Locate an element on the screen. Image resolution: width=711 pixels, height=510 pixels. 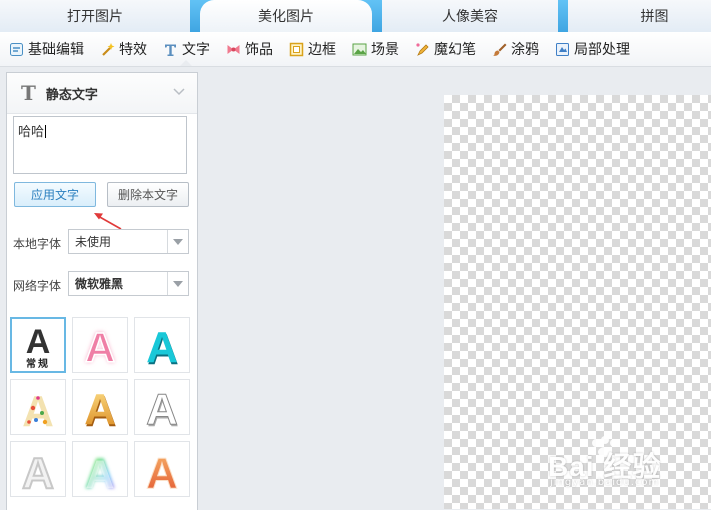
top-tab-bar: 打开图片 美化图片 人像美容 拼图 is located at coordinates (355, 16).